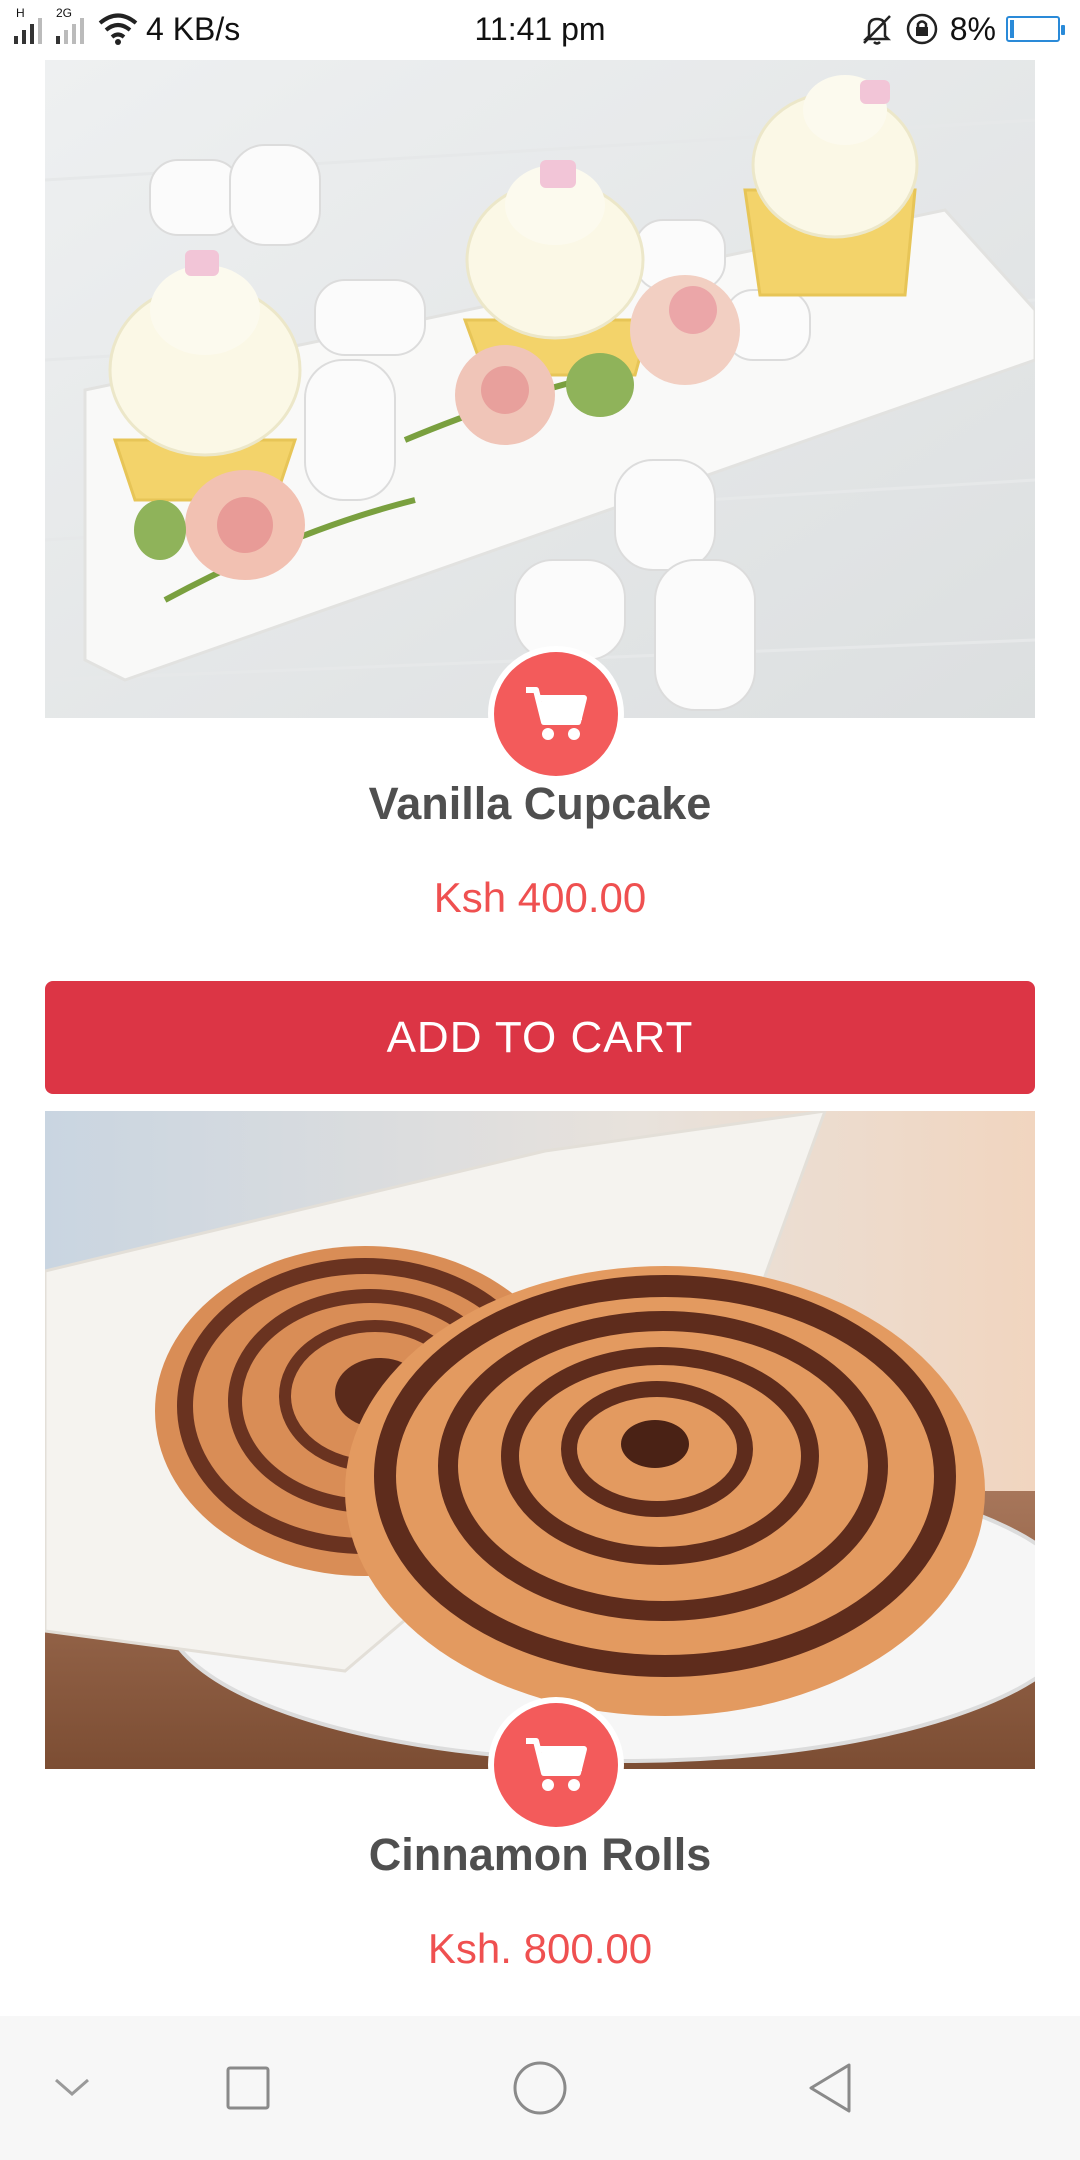 This screenshot has height=2160, width=1080. Describe the element at coordinates (540, 1854) in the screenshot. I see `product-name: Cinnamon Rolls` at that location.